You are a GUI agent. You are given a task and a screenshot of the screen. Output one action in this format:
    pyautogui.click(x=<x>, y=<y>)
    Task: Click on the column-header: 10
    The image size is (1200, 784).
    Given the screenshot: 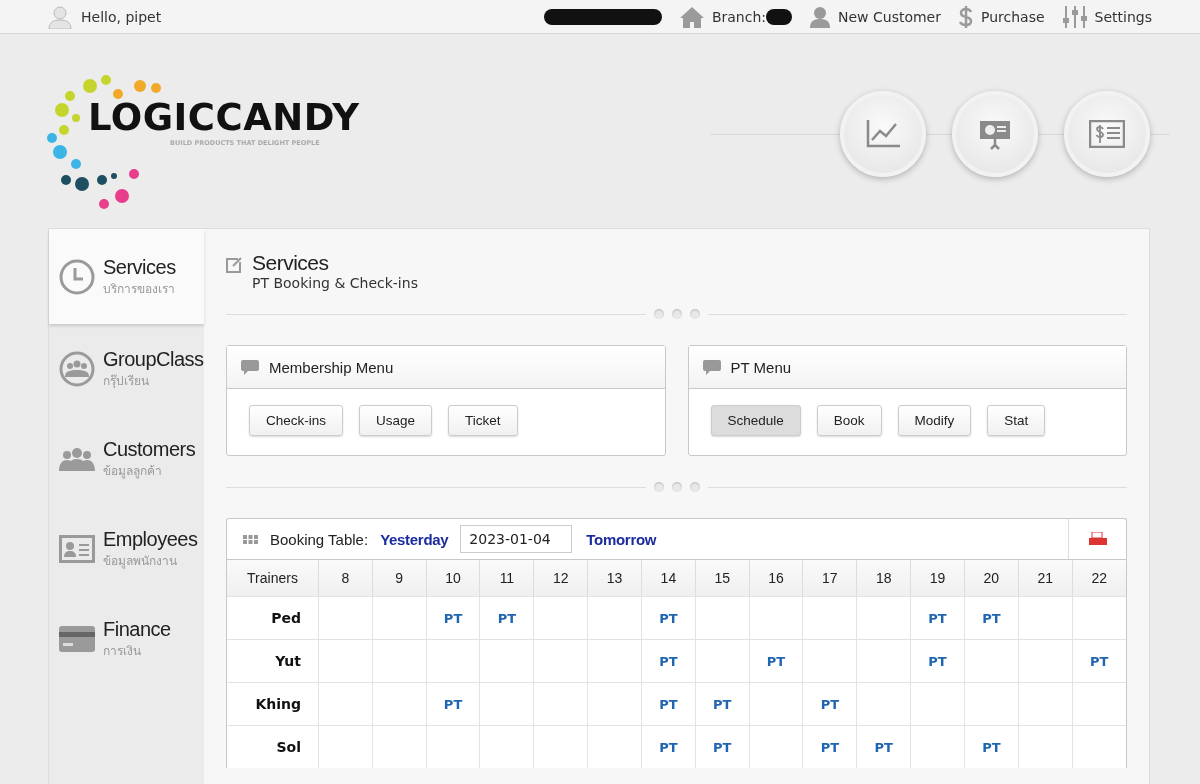 What is the action you would take?
    pyautogui.click(x=453, y=578)
    